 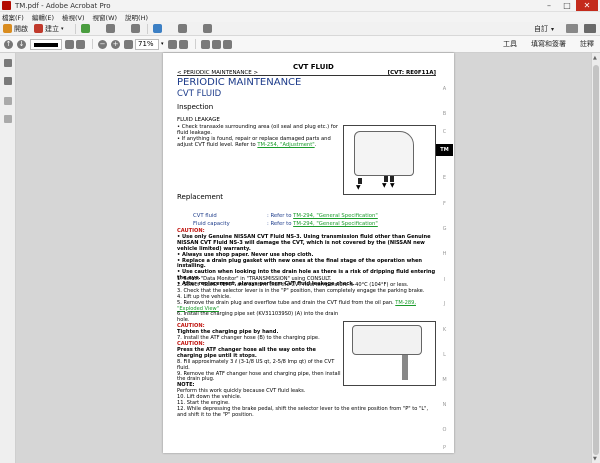 What do you see at coordinates (590, 28) in the screenshot?
I see `fullscreen-icon` at bounding box center [590, 28].